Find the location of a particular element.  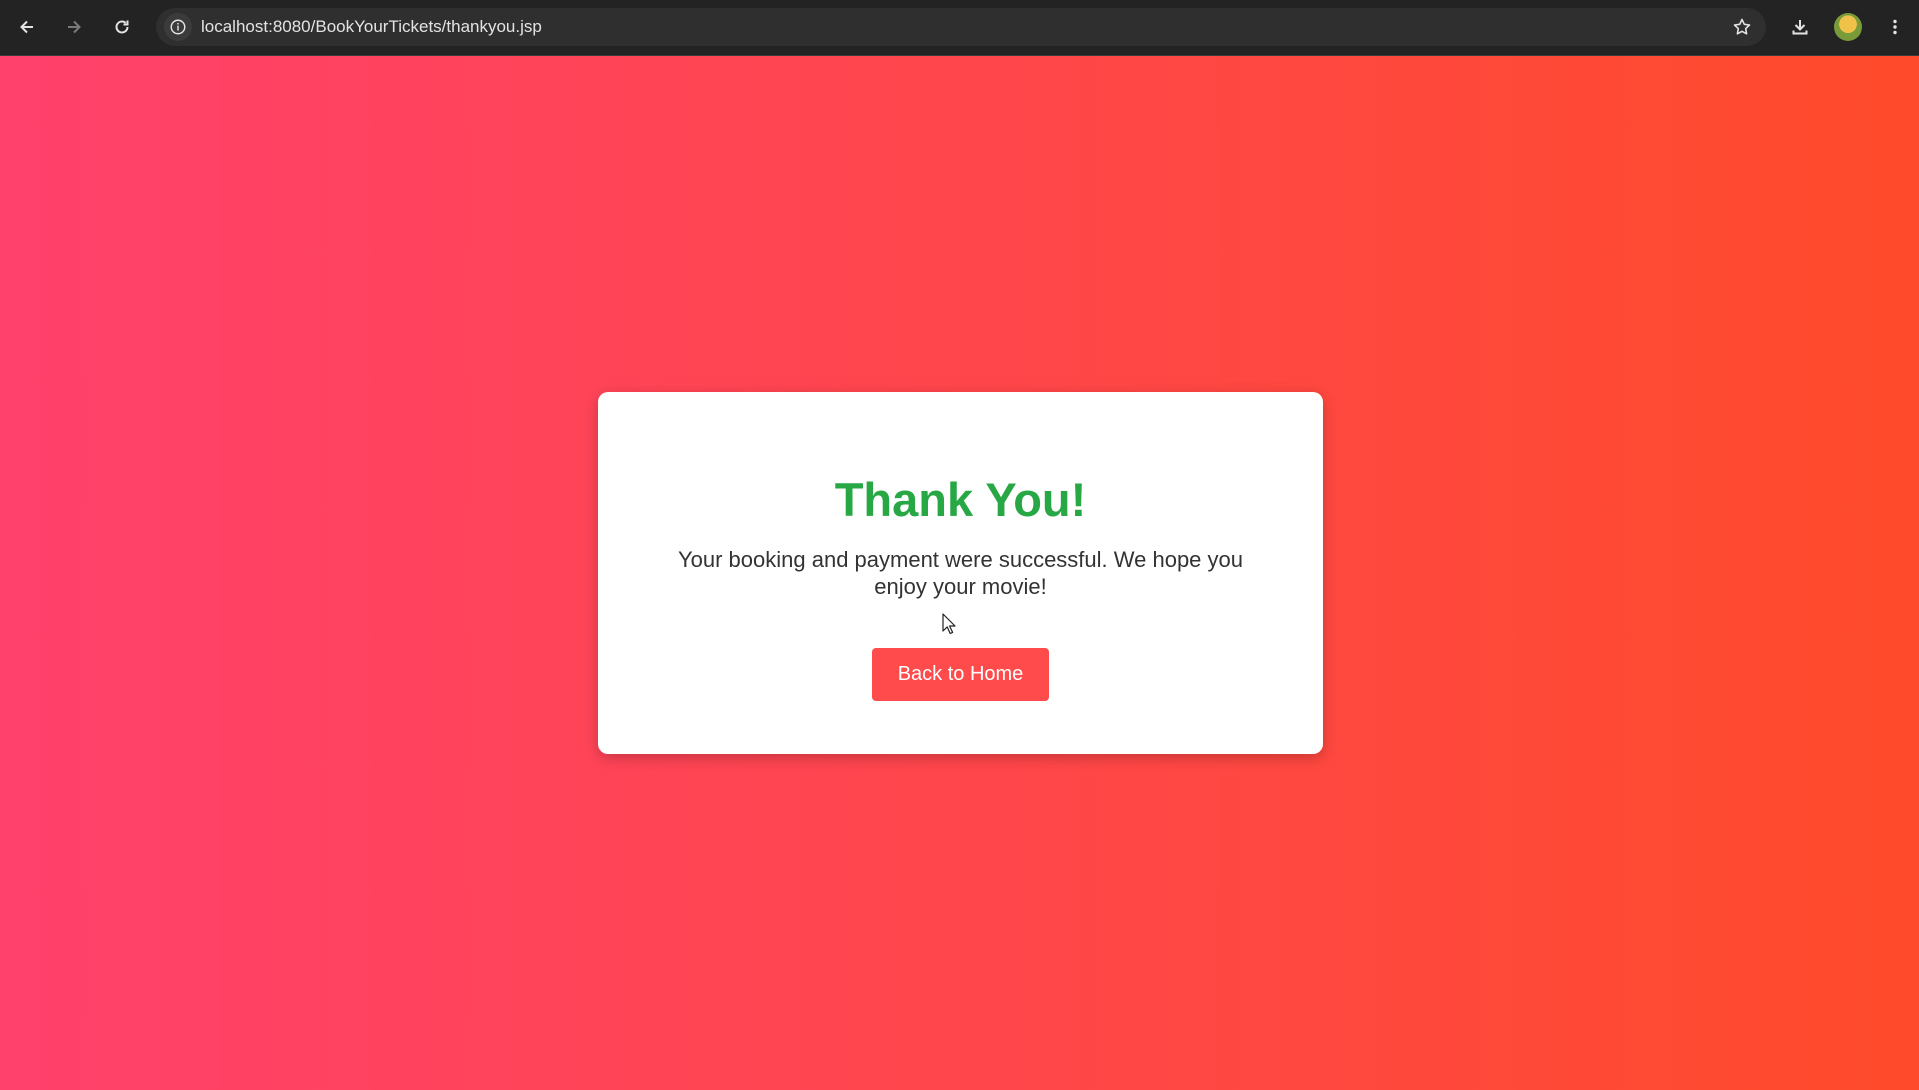

reload-button is located at coordinates (122, 27).